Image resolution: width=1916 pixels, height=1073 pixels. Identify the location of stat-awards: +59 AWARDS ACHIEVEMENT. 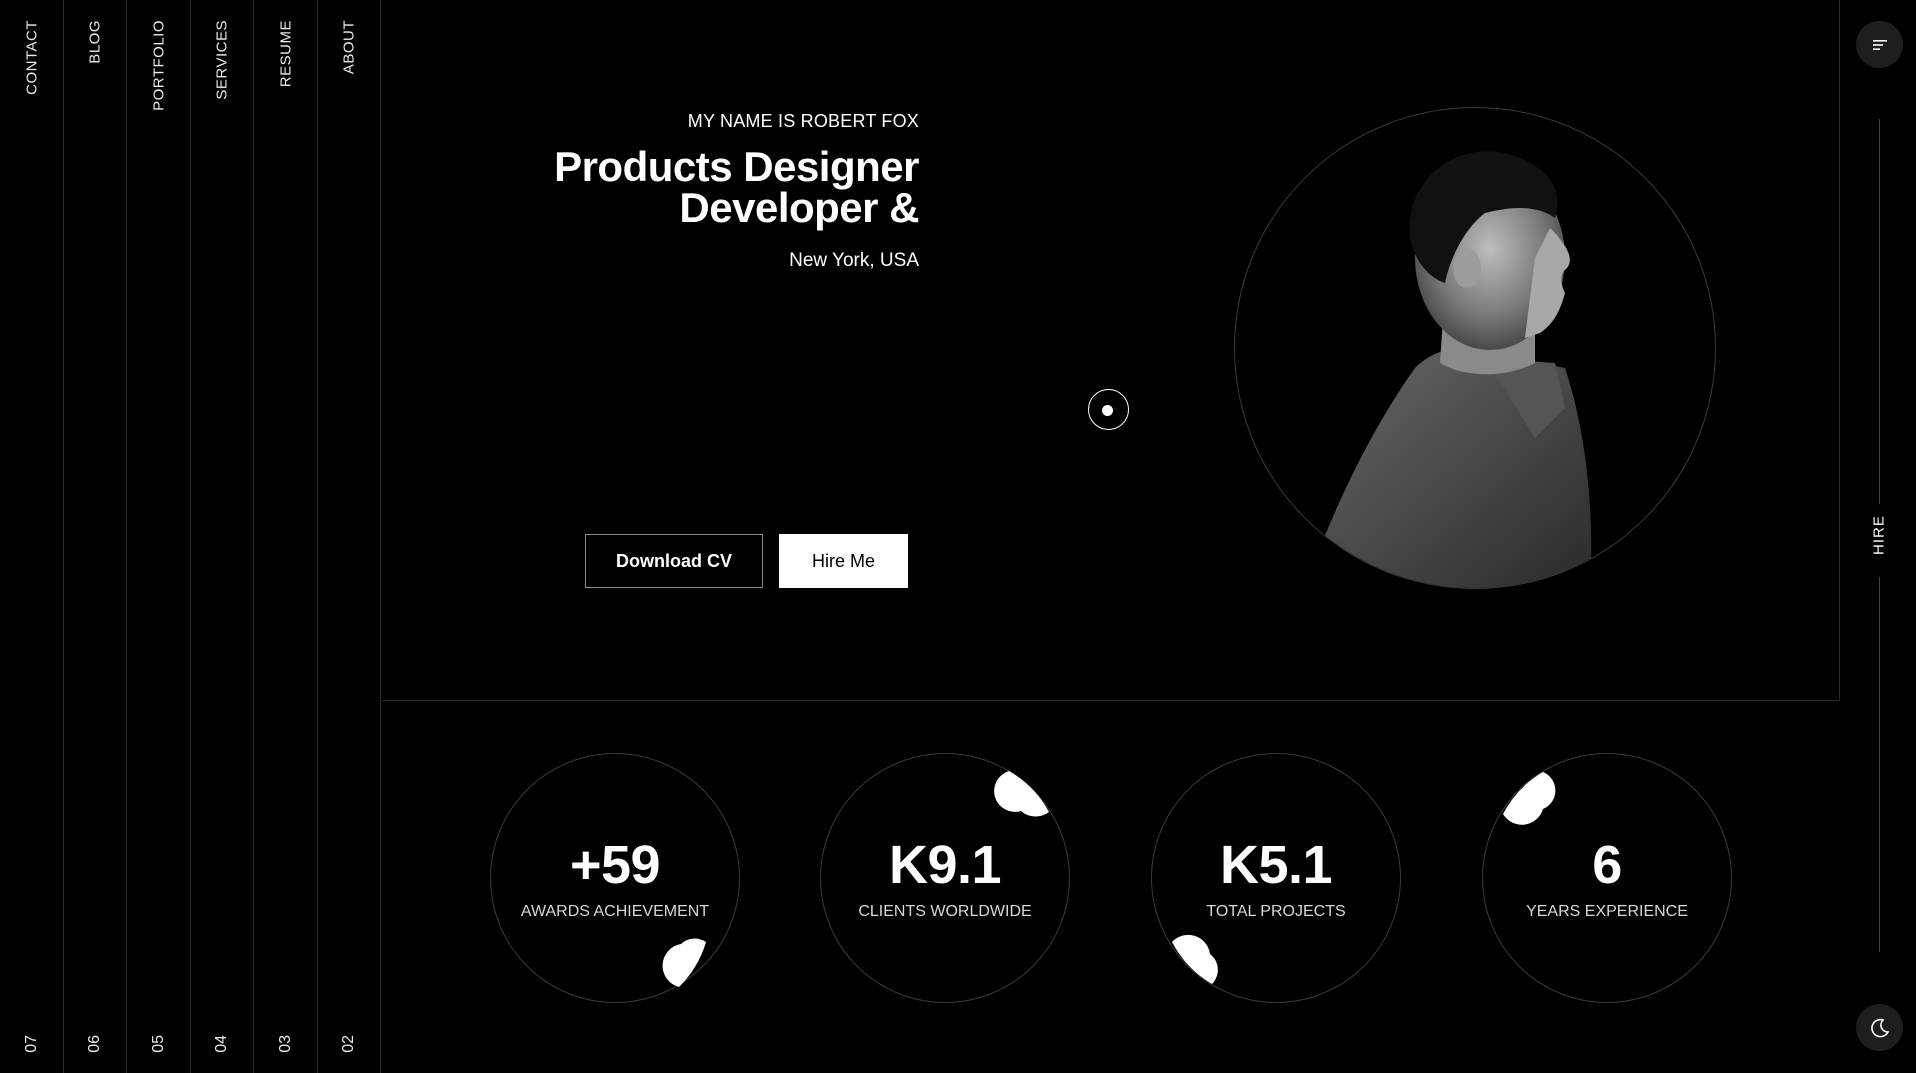
(615, 878).